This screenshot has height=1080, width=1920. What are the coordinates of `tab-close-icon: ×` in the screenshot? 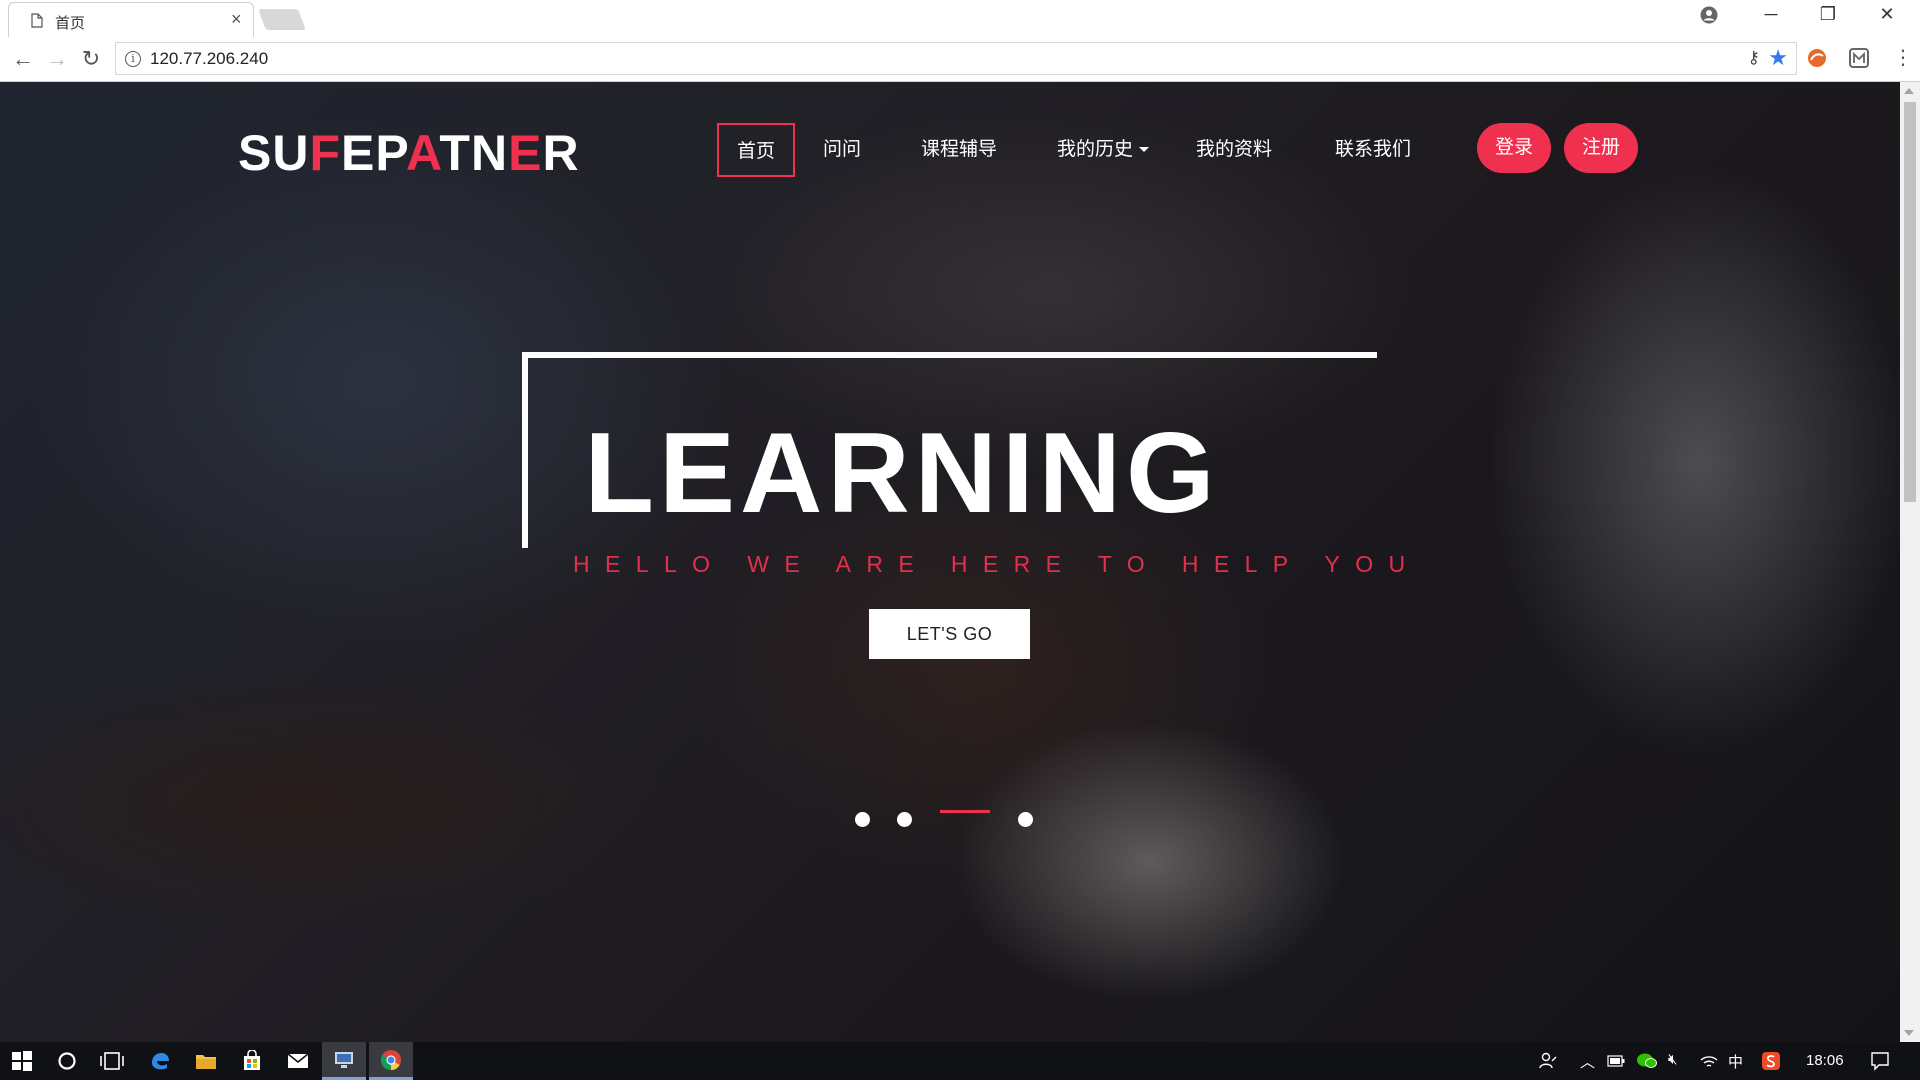 It's located at (236, 19).